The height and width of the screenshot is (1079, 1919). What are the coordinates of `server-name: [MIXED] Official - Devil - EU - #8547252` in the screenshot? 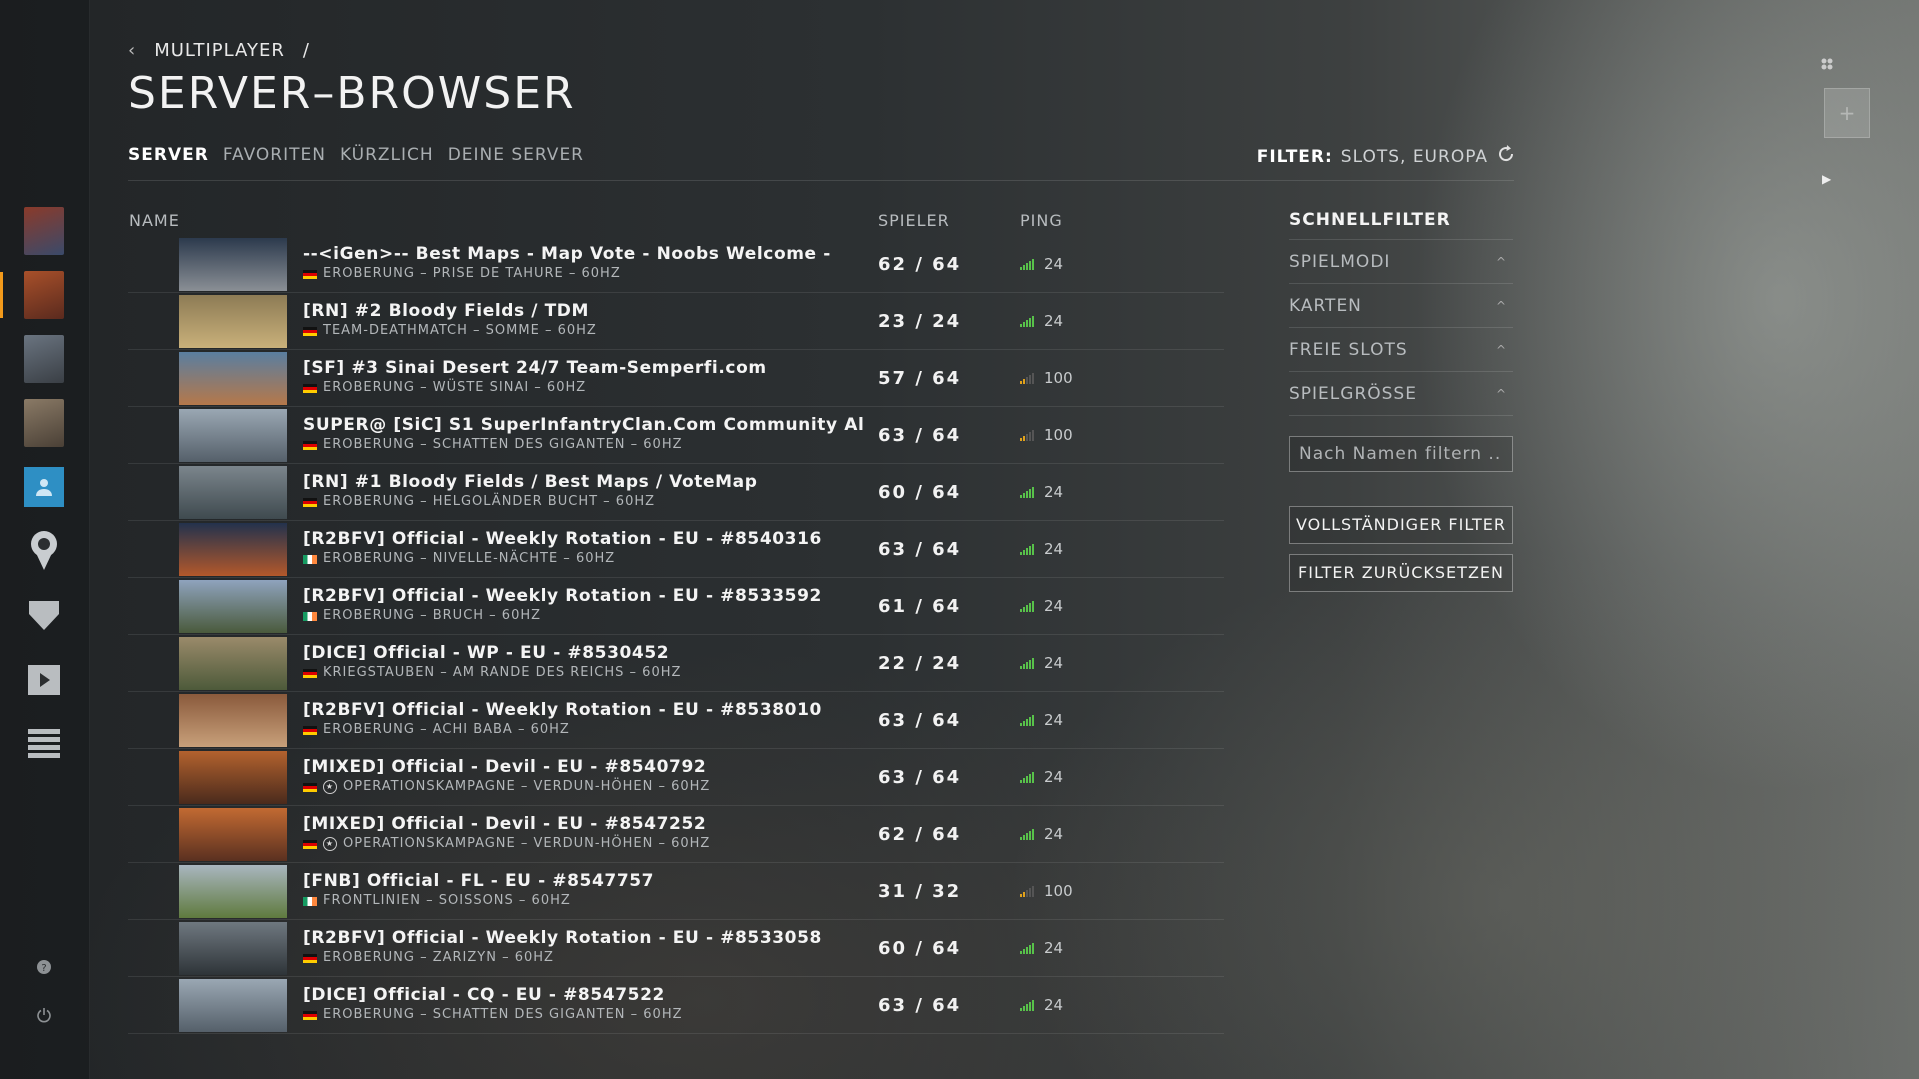 It's located at (505, 824).